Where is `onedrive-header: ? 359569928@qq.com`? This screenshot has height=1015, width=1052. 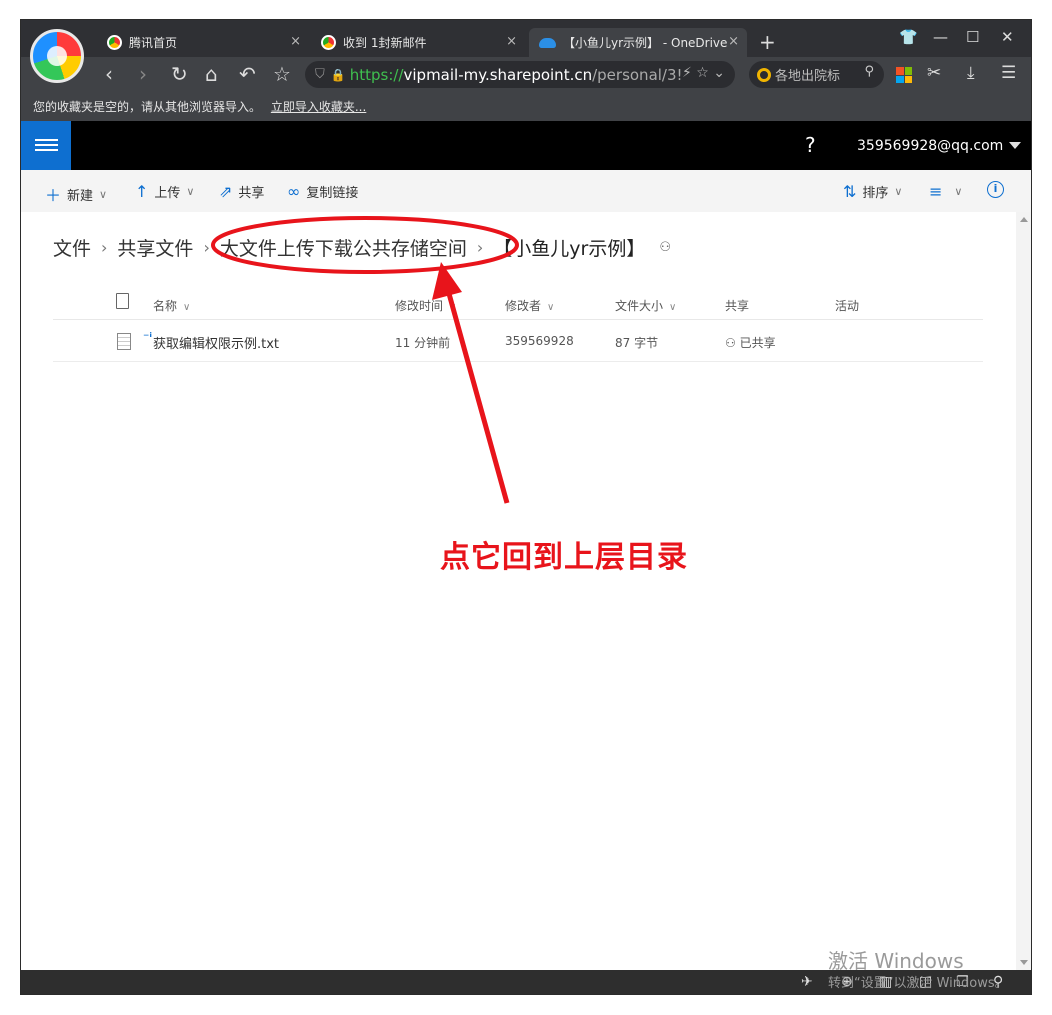 onedrive-header: ? 359569928@qq.com is located at coordinates (526, 145).